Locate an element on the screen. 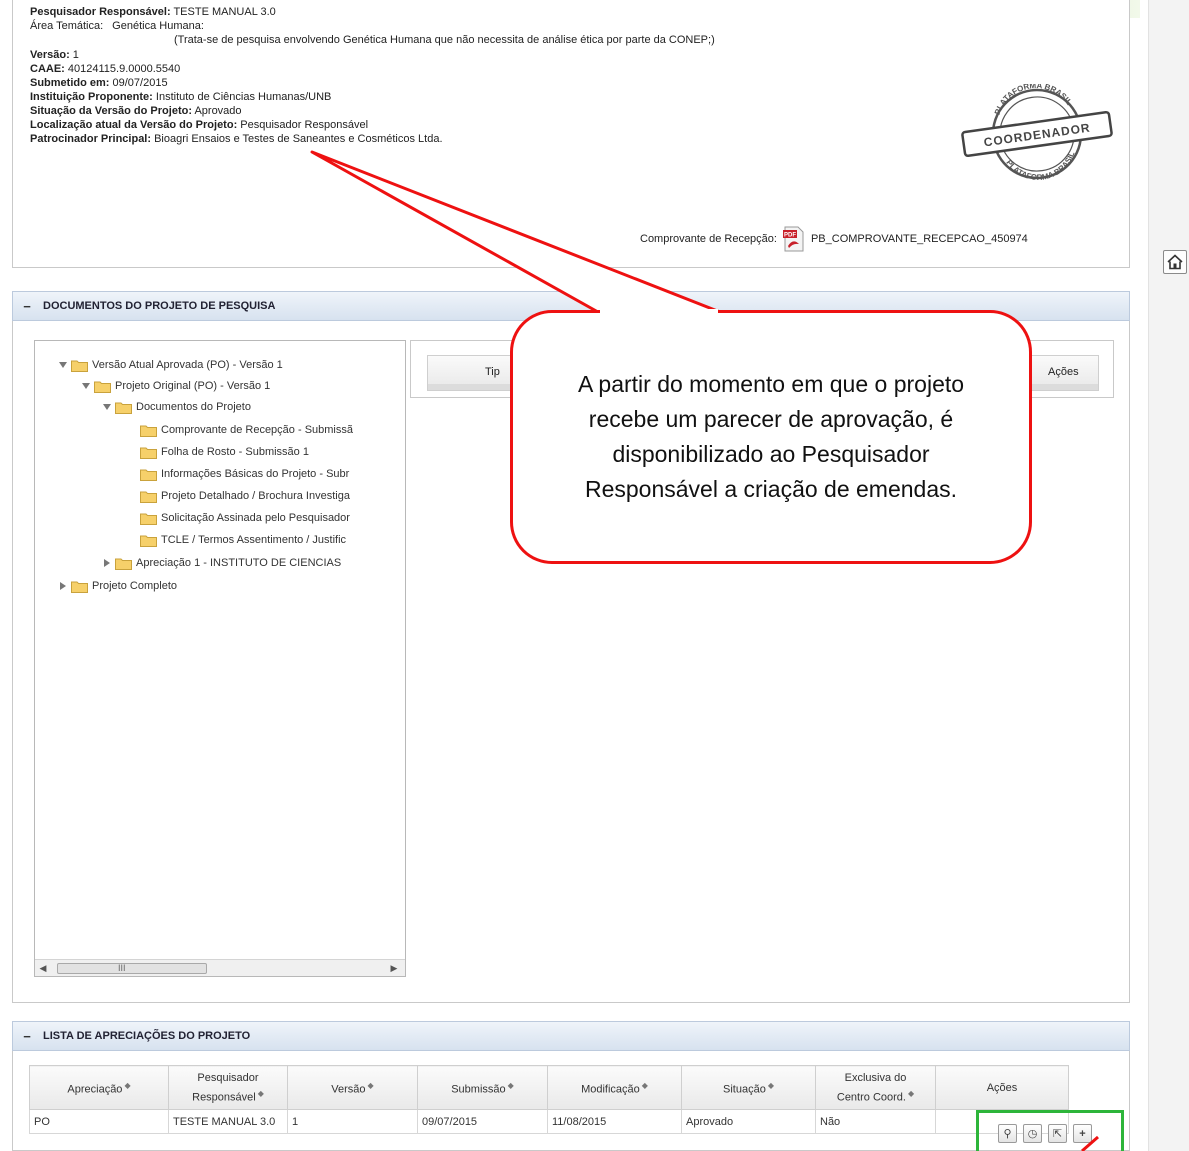 This screenshot has width=1189, height=1151. value: Instituto de Ciências Humanas/UNB is located at coordinates (242, 97).